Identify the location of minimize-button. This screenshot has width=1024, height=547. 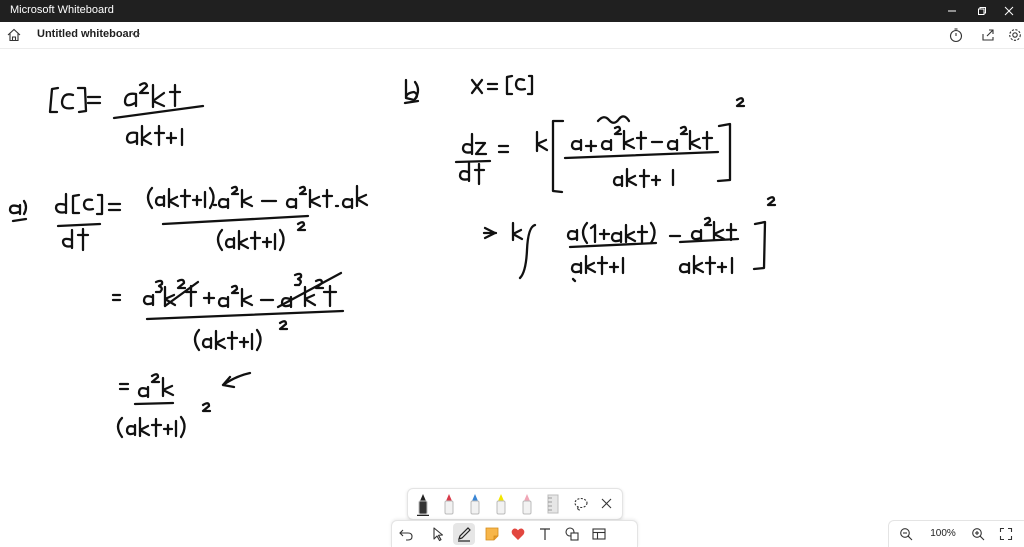
(952, 11).